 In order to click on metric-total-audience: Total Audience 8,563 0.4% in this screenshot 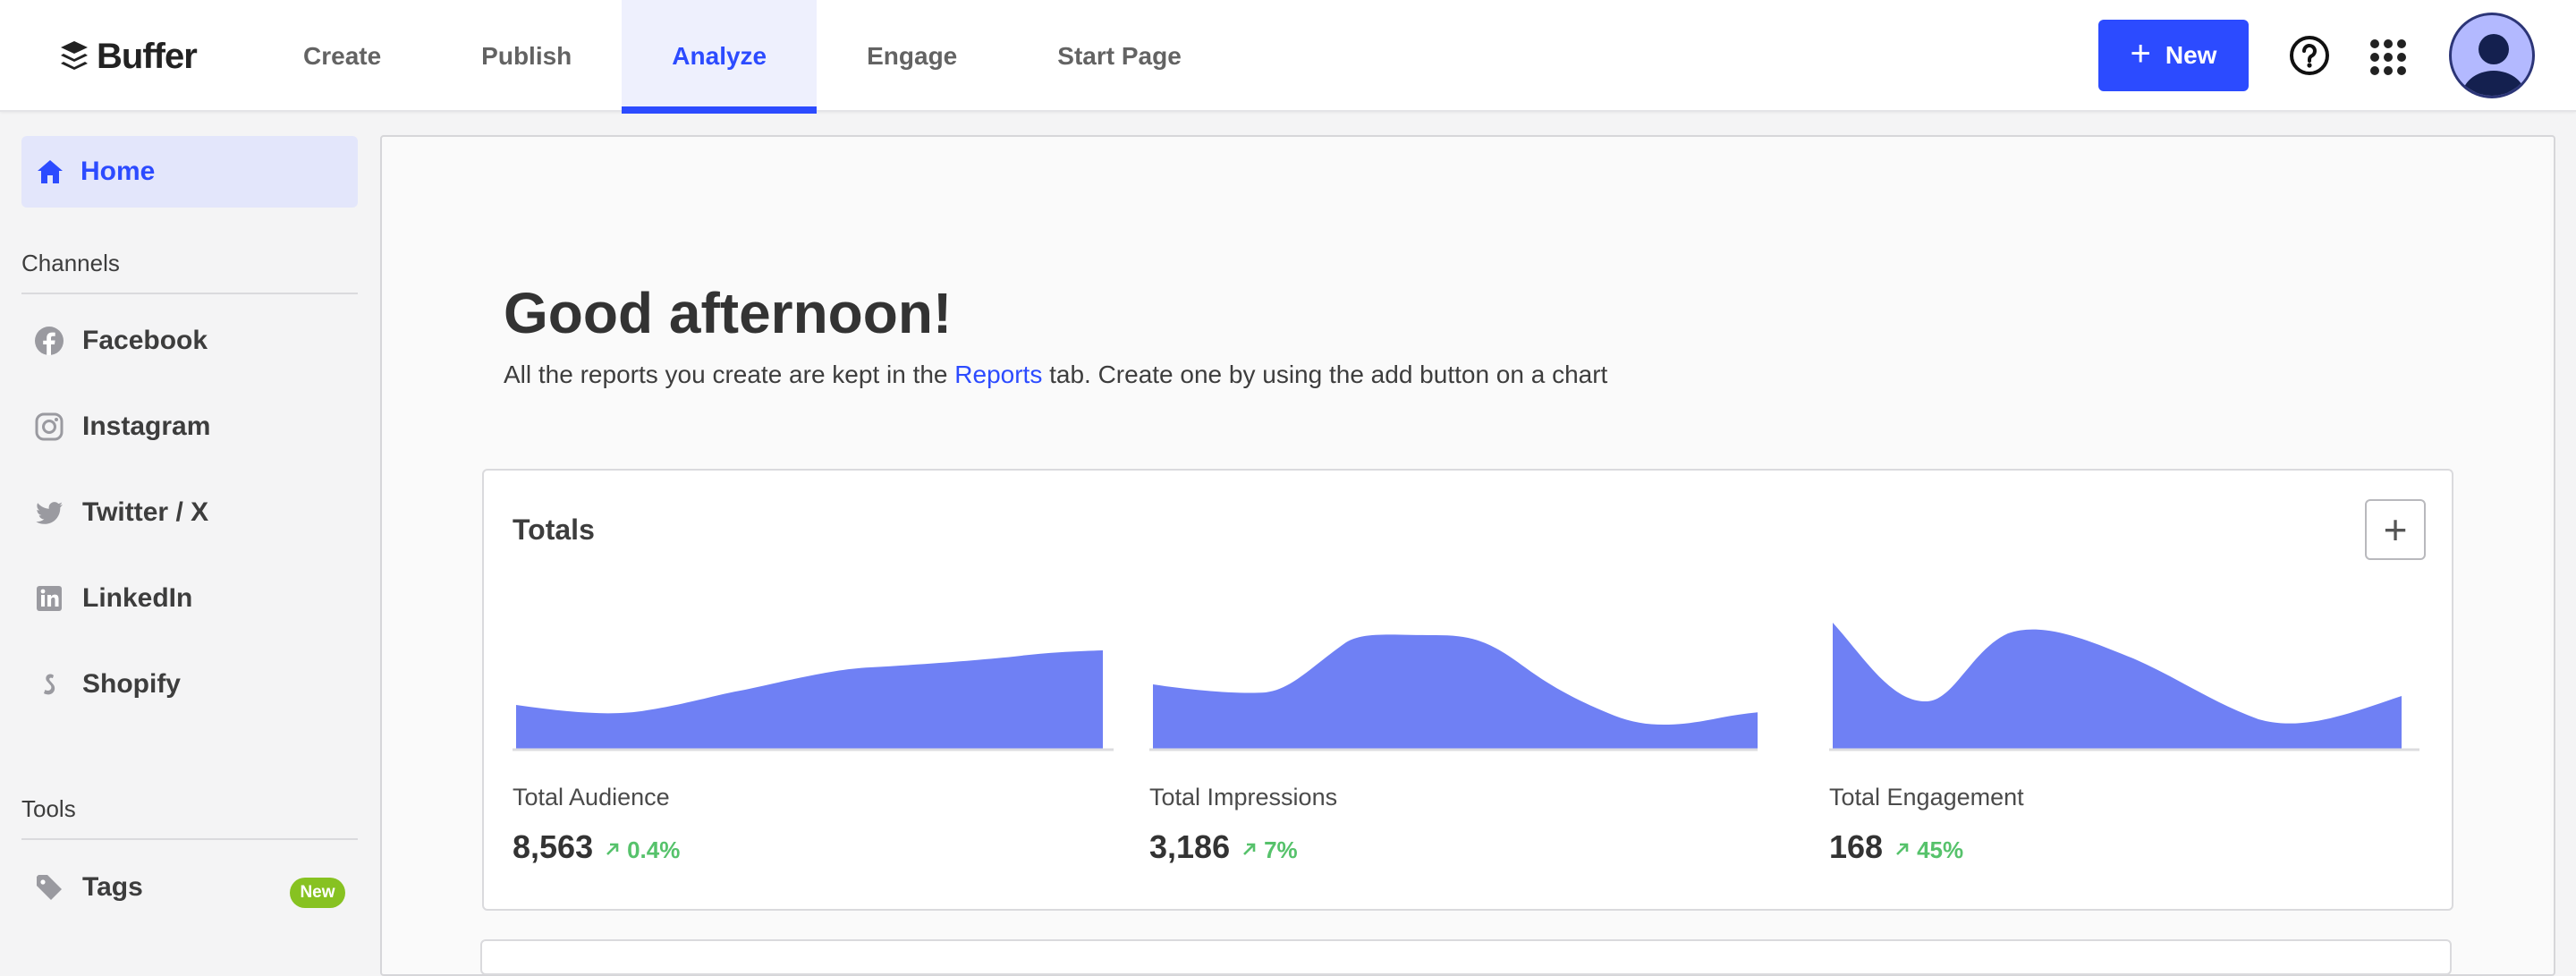, I will do `click(817, 739)`.